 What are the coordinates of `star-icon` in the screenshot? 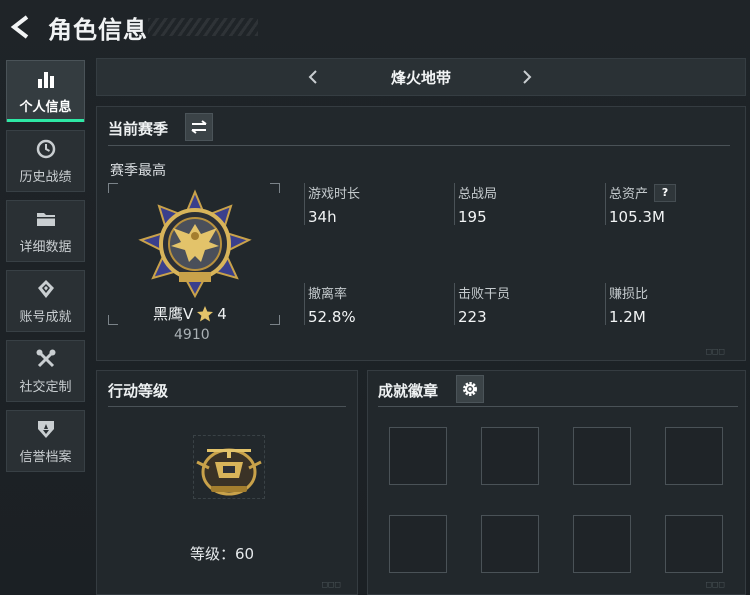 It's located at (205, 313).